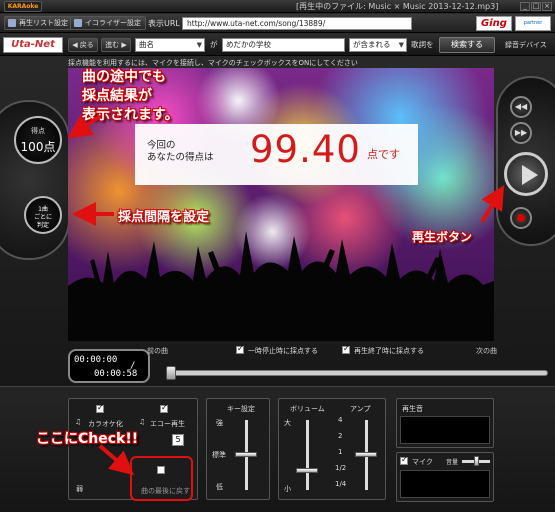 This screenshot has width=555, height=512. I want to click on return-to-end-label: 曲の最後に戻す, so click(165, 491).